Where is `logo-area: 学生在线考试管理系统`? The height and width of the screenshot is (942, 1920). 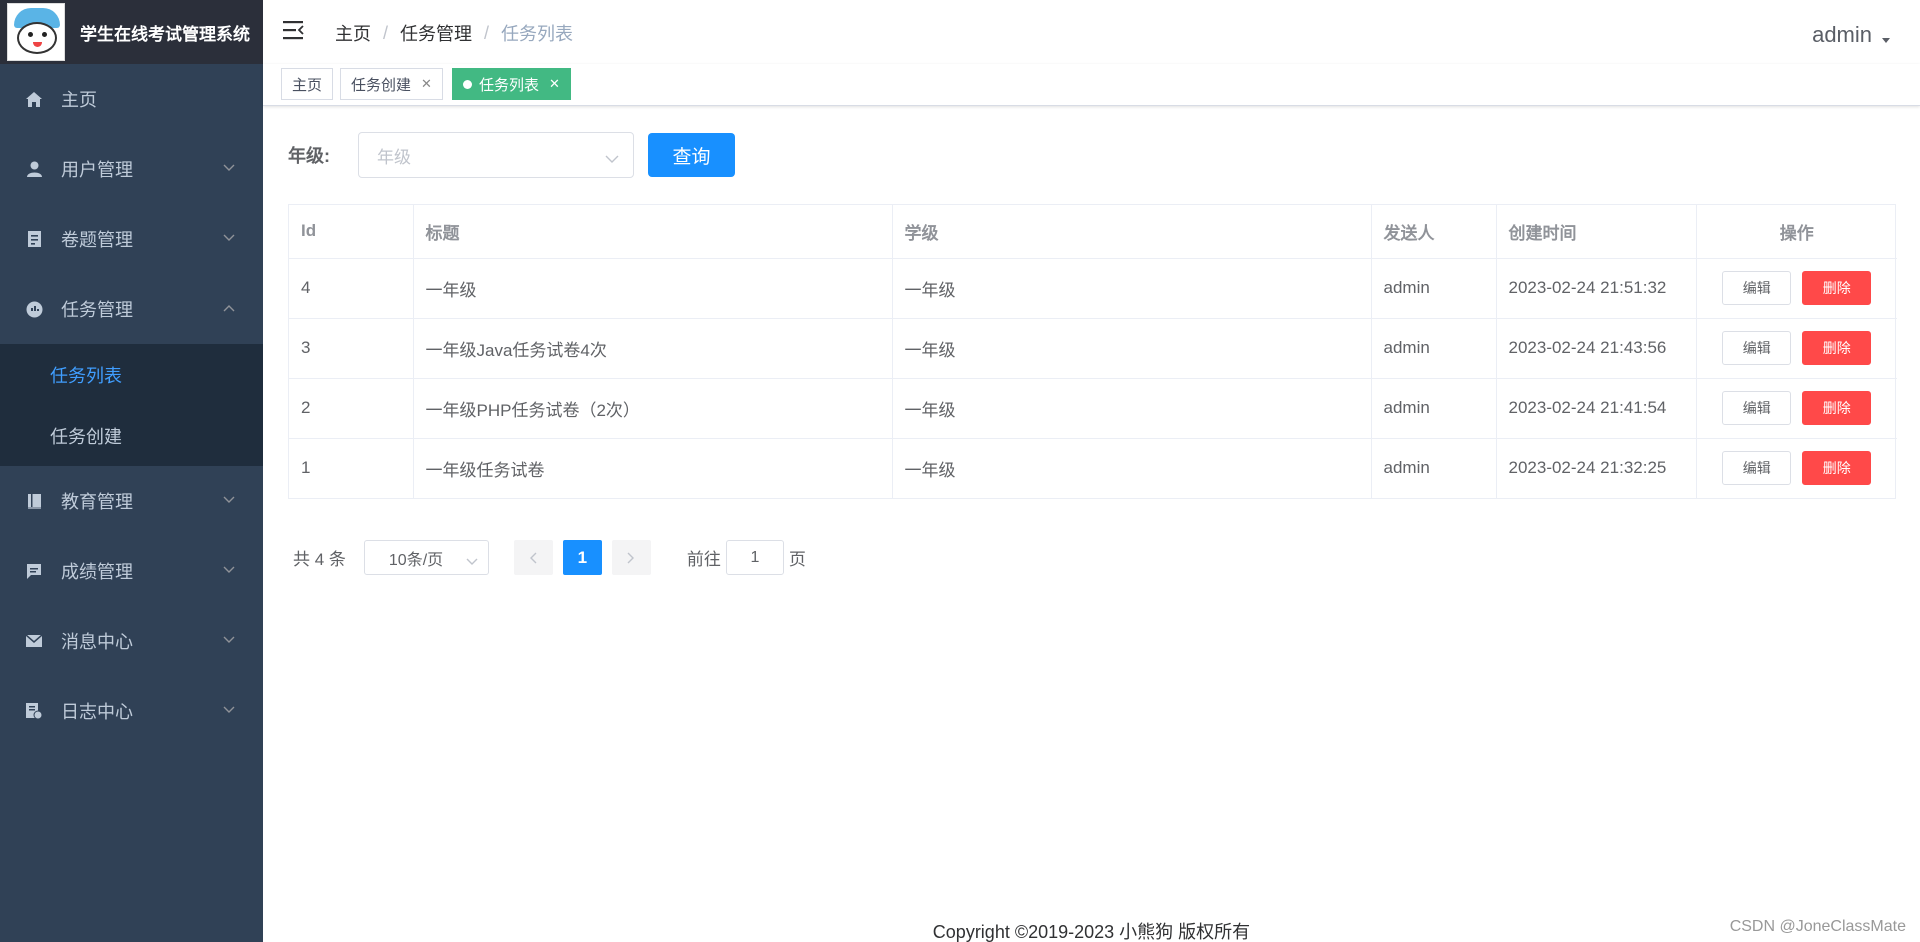
logo-area: 学生在线考试管理系统 is located at coordinates (131, 32).